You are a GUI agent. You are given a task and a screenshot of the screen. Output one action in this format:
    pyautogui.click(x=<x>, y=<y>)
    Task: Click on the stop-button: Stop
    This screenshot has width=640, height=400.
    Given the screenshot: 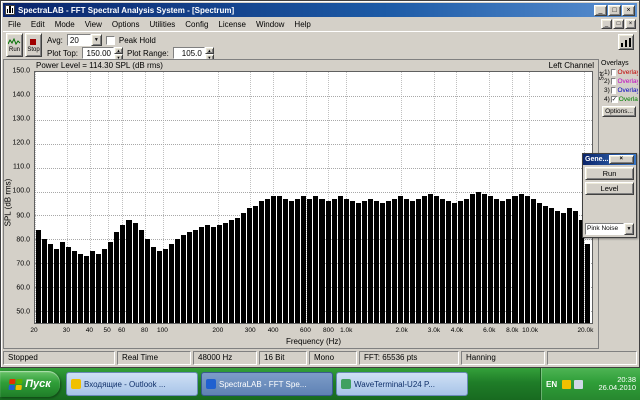 What is the action you would take?
    pyautogui.click(x=33, y=45)
    